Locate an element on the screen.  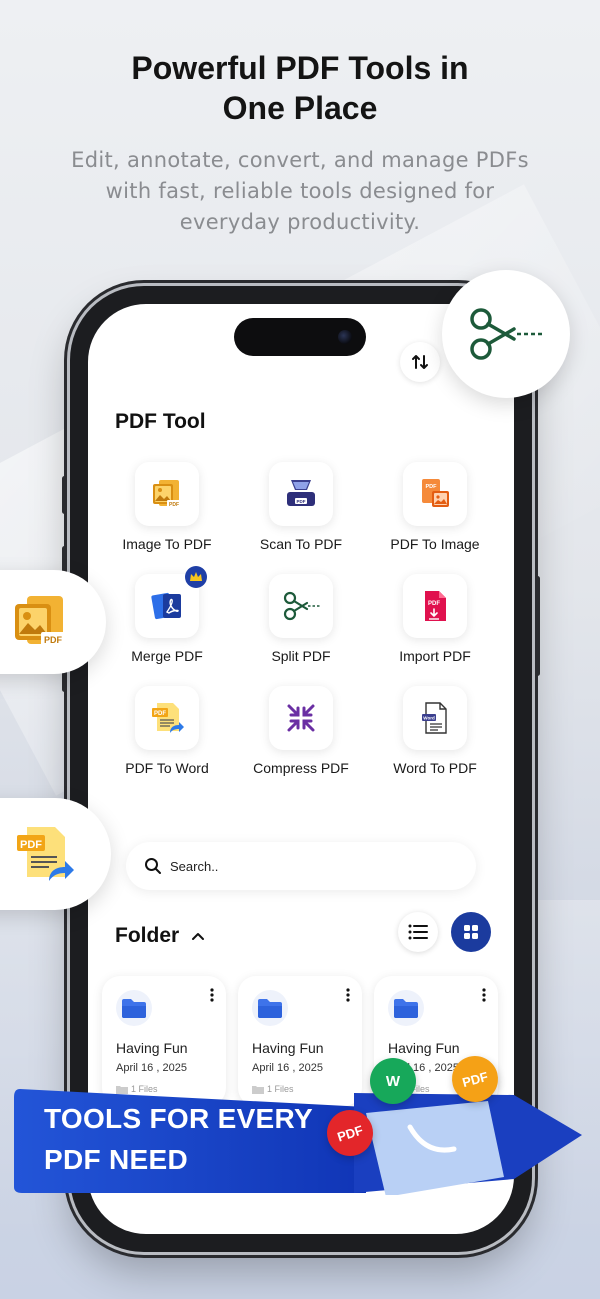
compress-icon is located at coordinates (301, 718).